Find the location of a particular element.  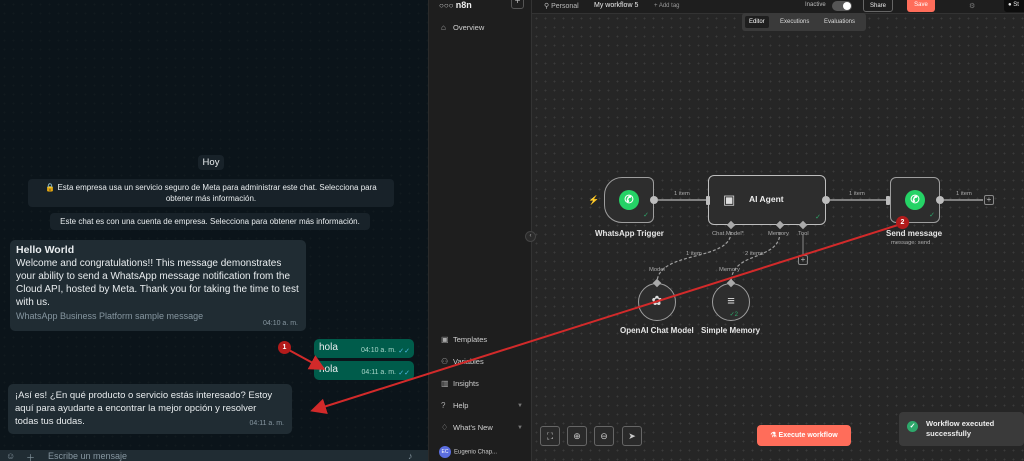

fullscreen-icon: ⛶ is located at coordinates (550, 436).